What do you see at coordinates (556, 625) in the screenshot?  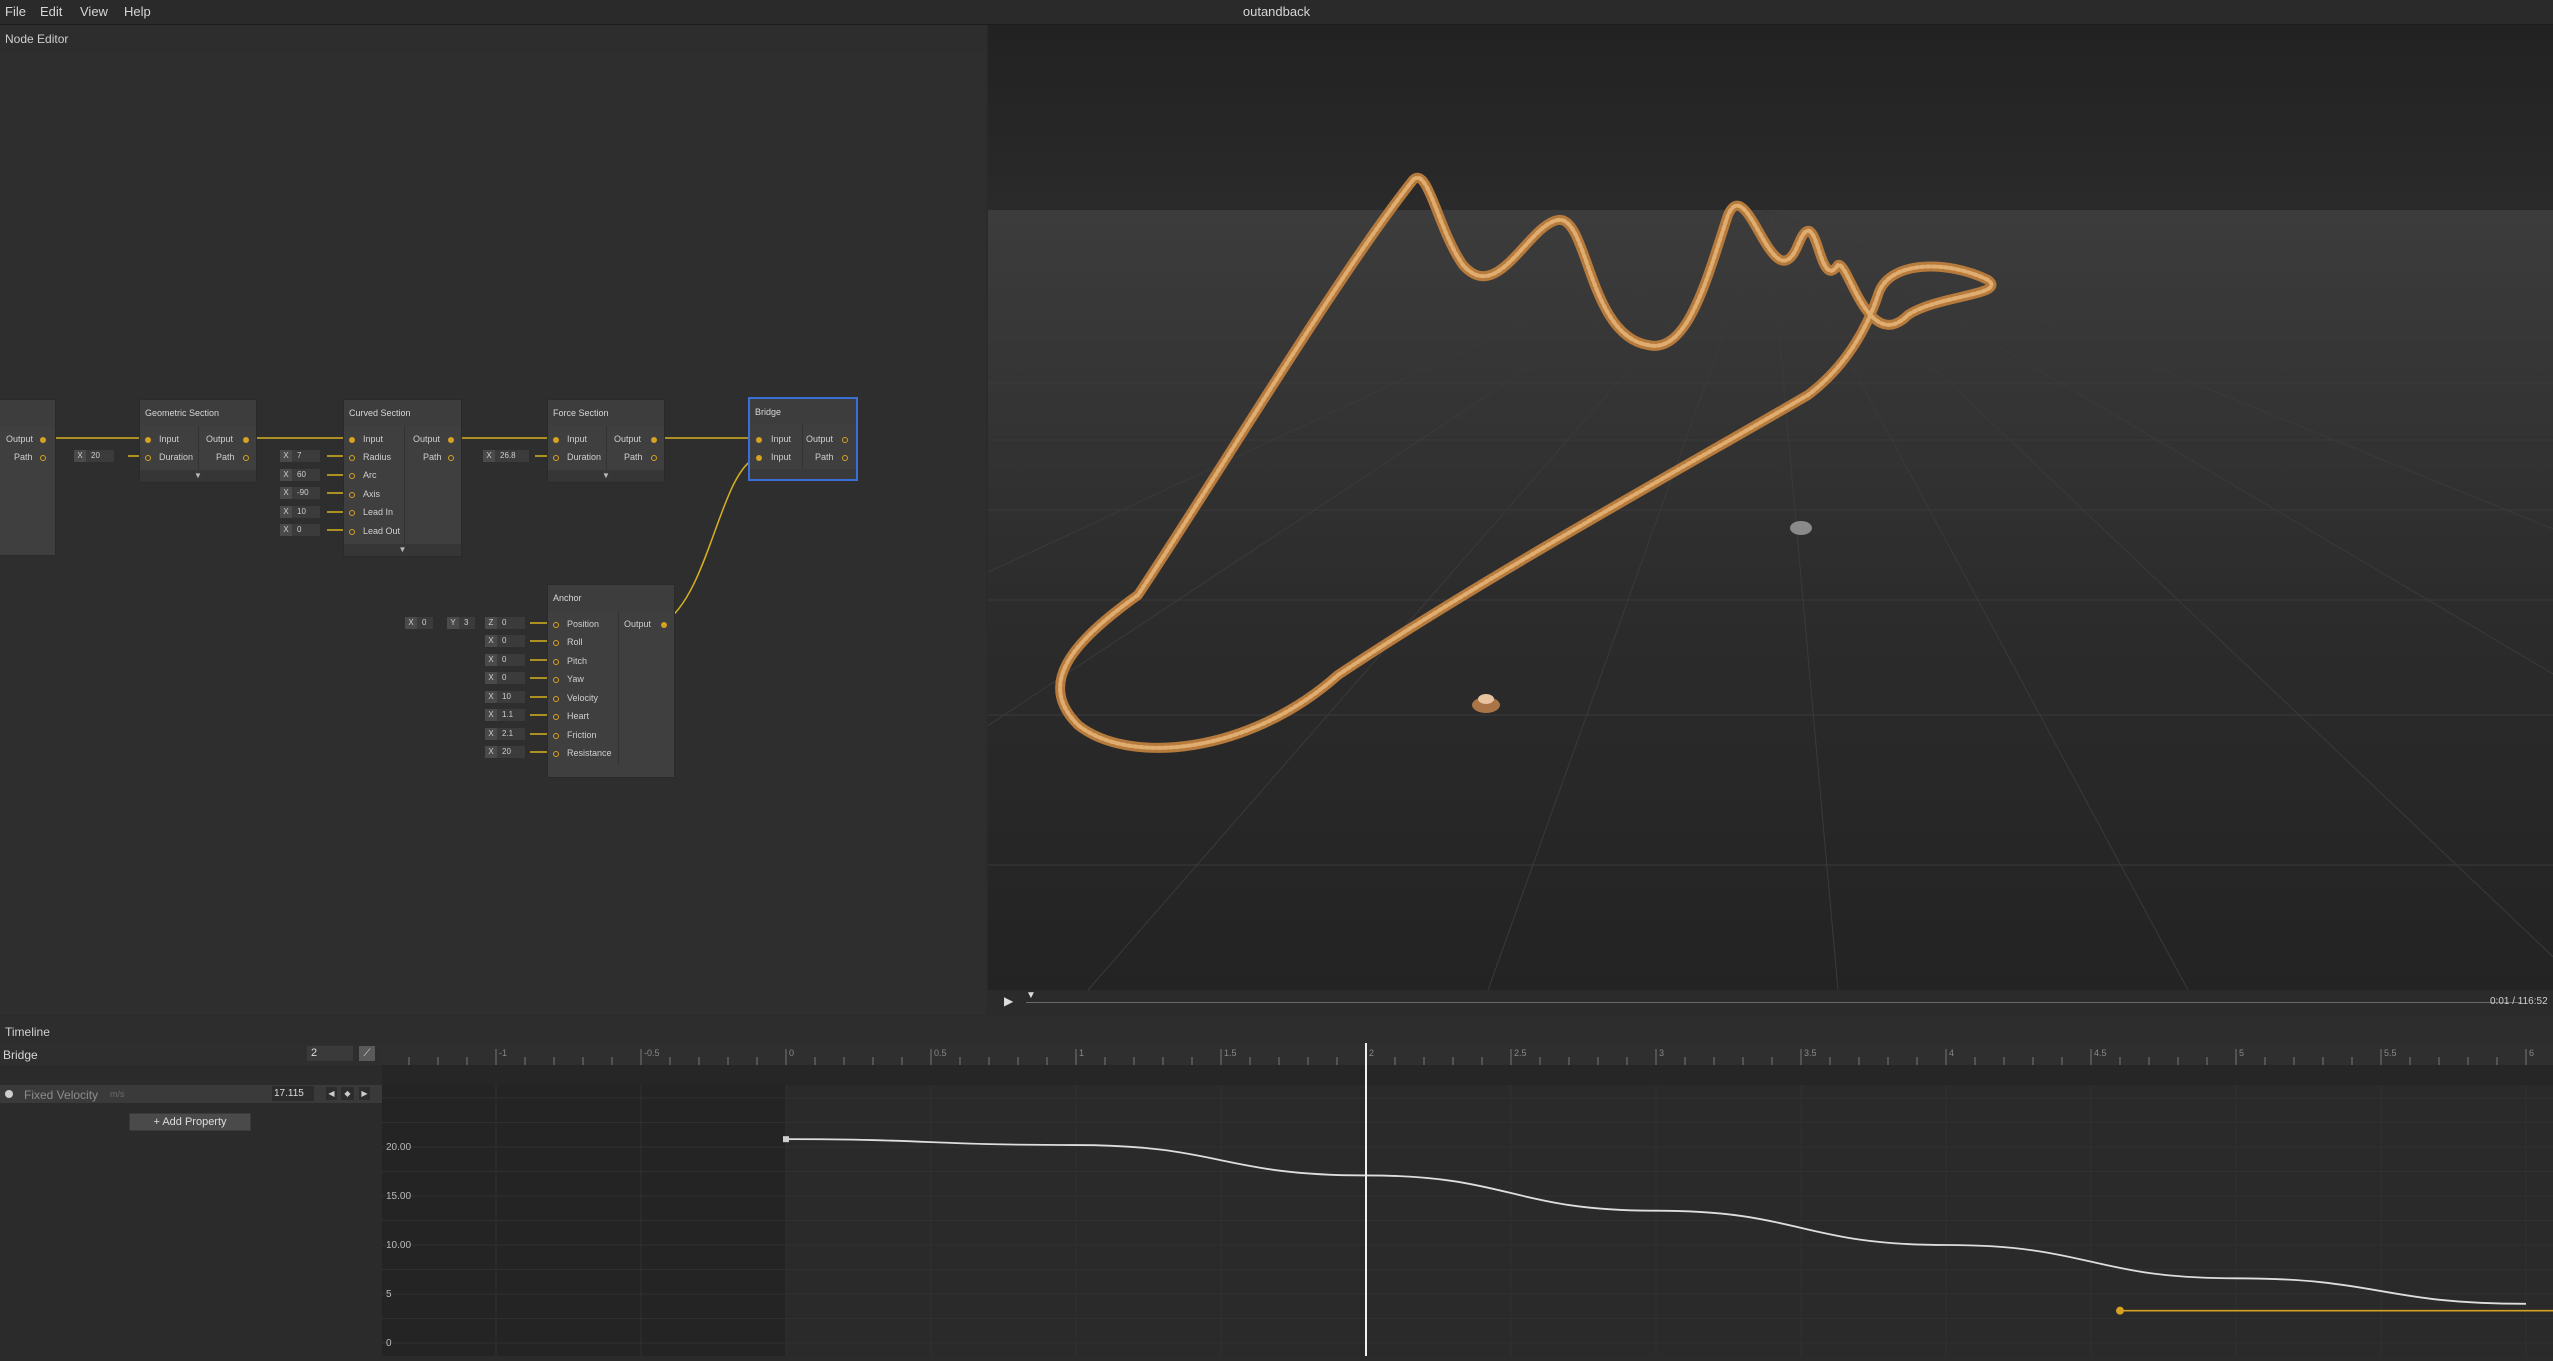 I see `port-position` at bounding box center [556, 625].